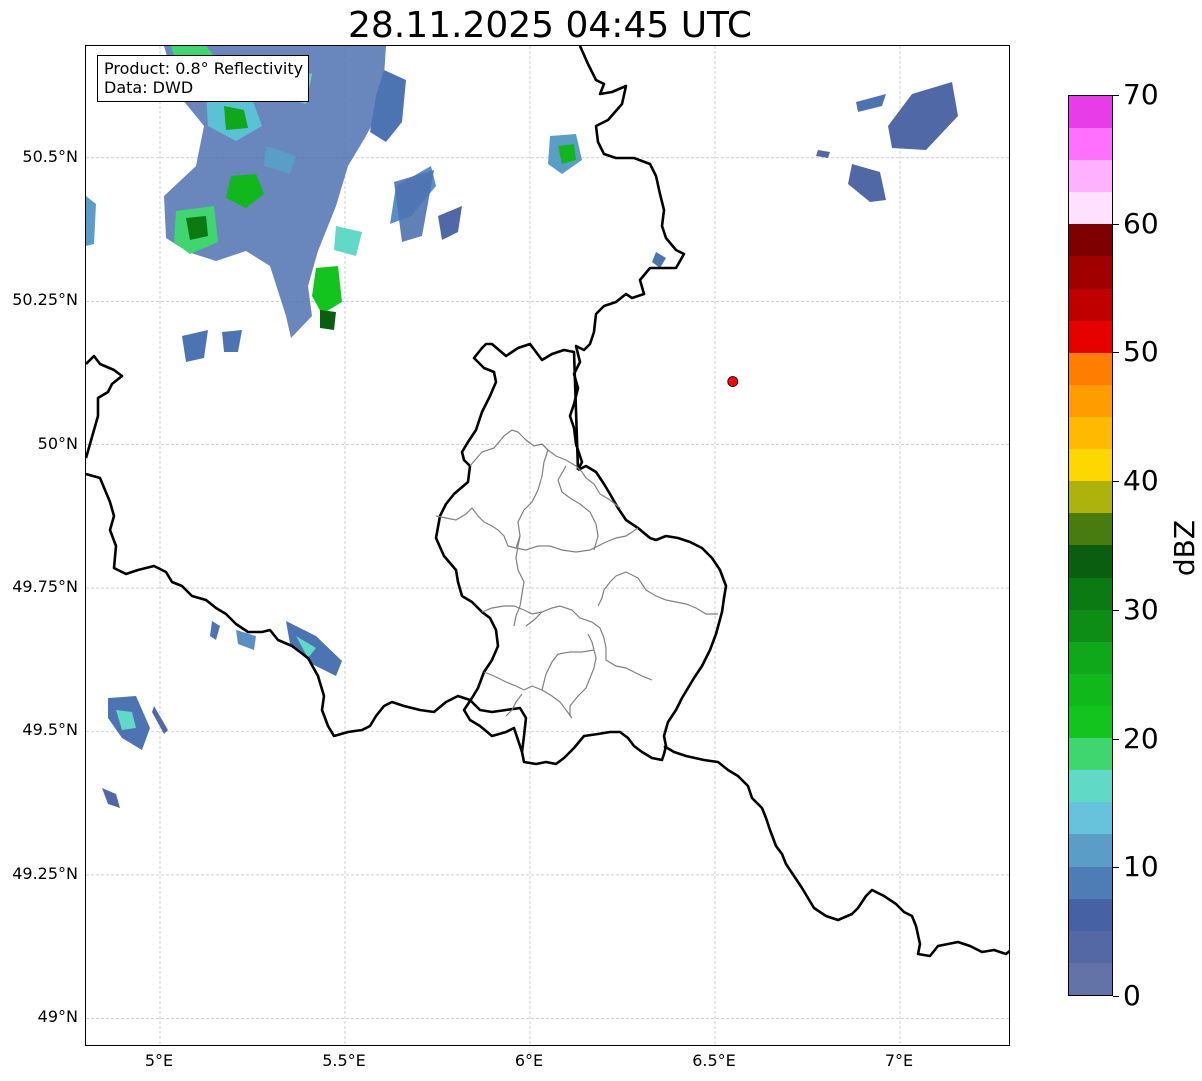 This screenshot has height=1081, width=1202. I want to click on belgium-france-border, so click(105, 406).